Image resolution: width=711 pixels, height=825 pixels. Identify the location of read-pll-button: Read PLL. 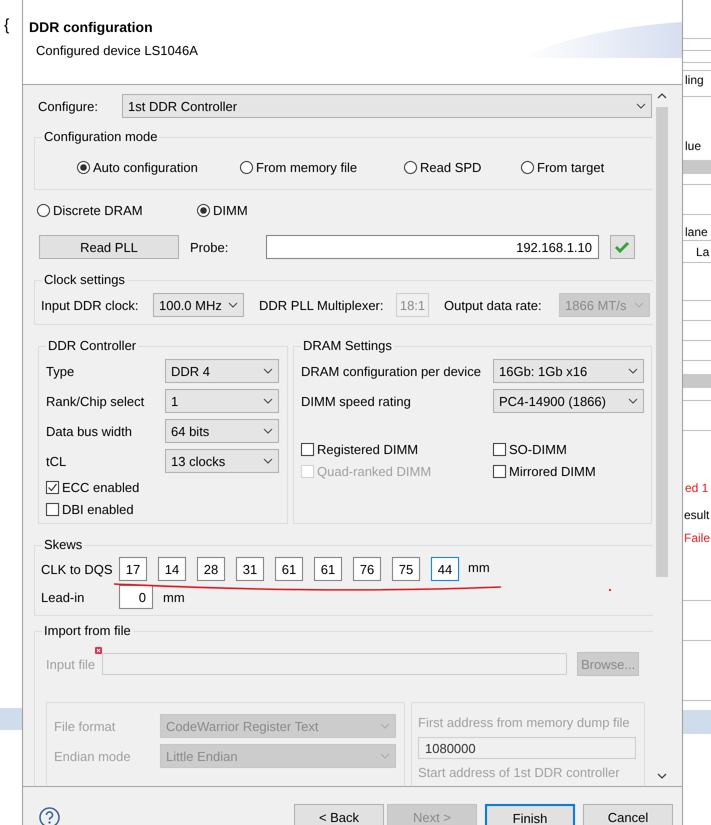
(109, 247).